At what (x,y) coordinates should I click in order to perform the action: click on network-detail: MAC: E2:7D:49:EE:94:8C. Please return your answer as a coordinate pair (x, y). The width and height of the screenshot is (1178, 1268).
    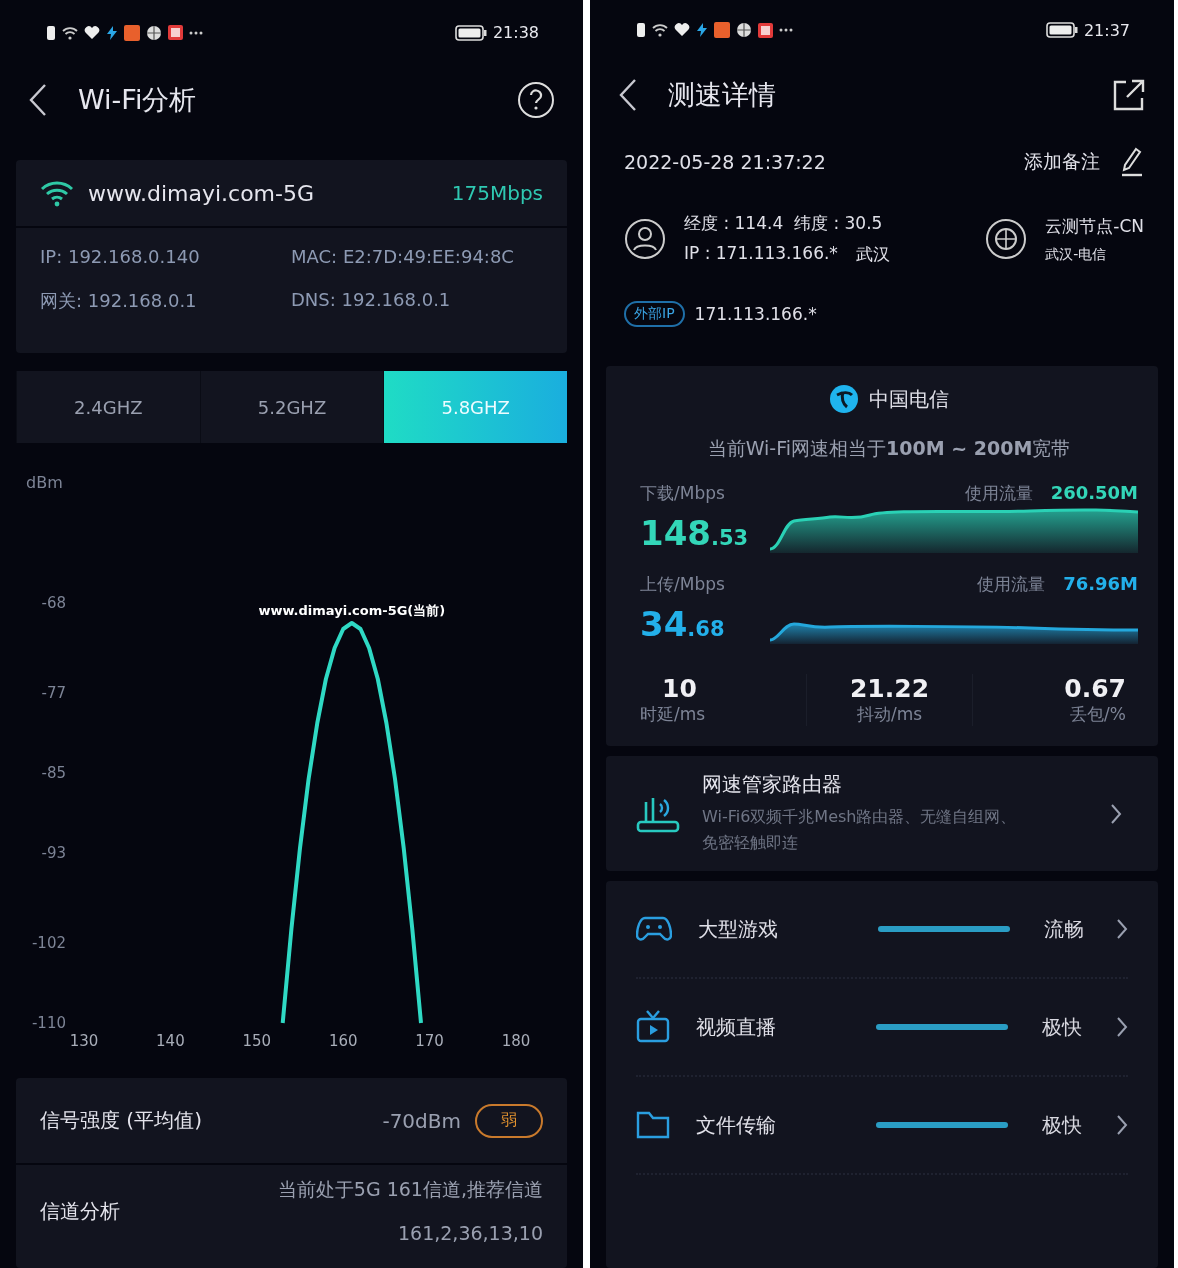
    Looking at the image, I should click on (403, 256).